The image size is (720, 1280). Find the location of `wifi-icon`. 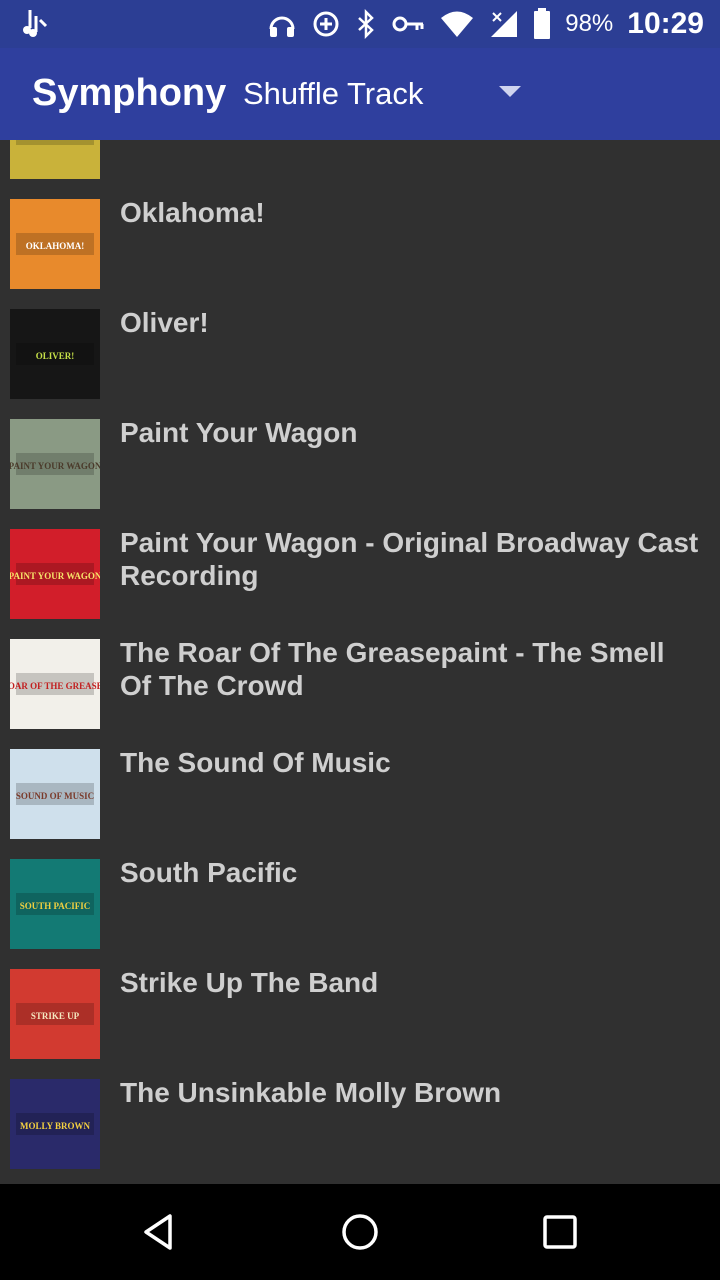

wifi-icon is located at coordinates (457, 24).